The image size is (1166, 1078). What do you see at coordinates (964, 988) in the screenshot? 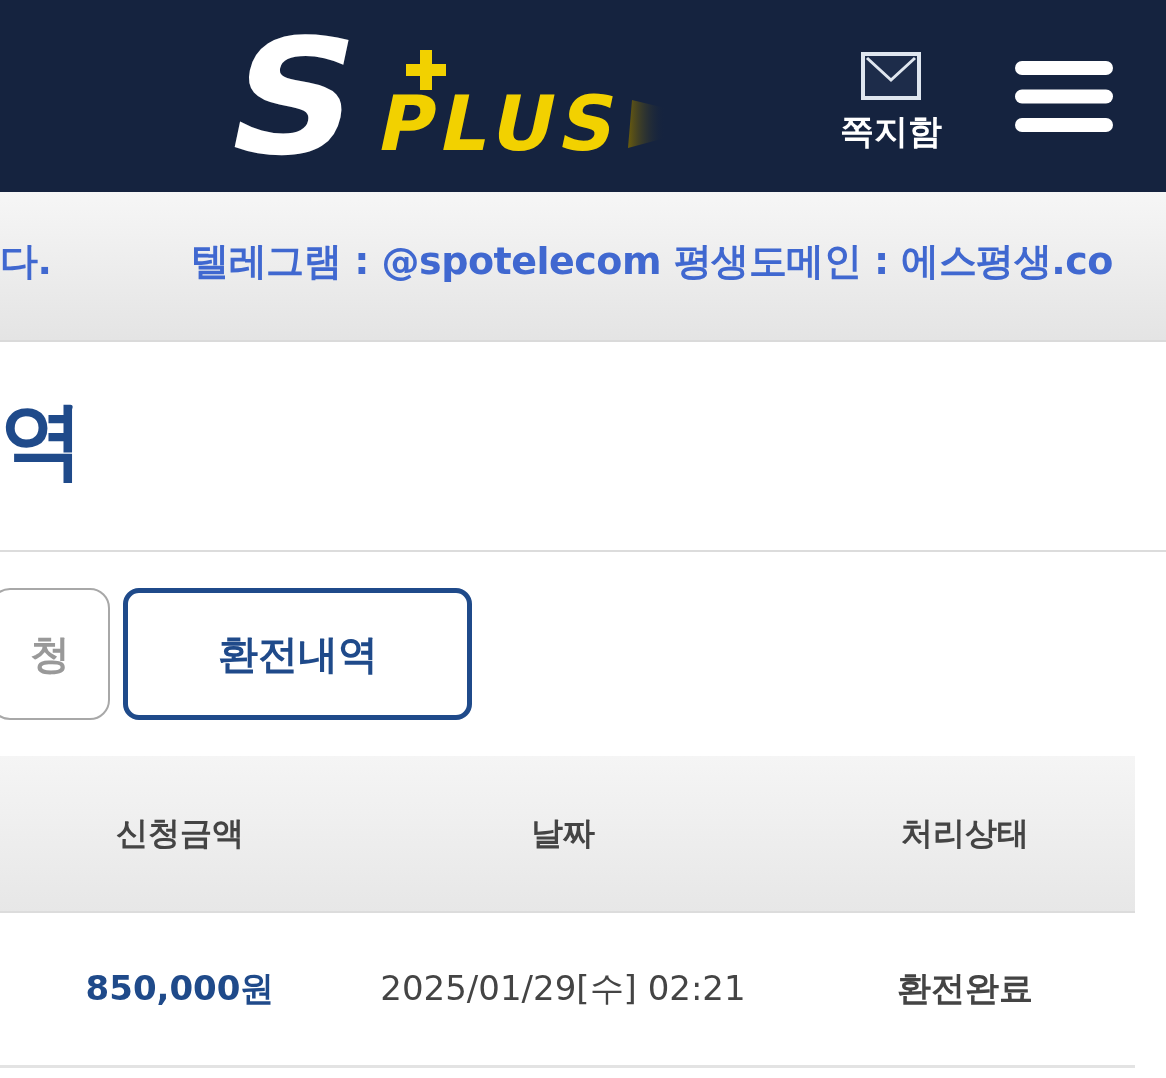
I see `status-value: 환전완료` at bounding box center [964, 988].